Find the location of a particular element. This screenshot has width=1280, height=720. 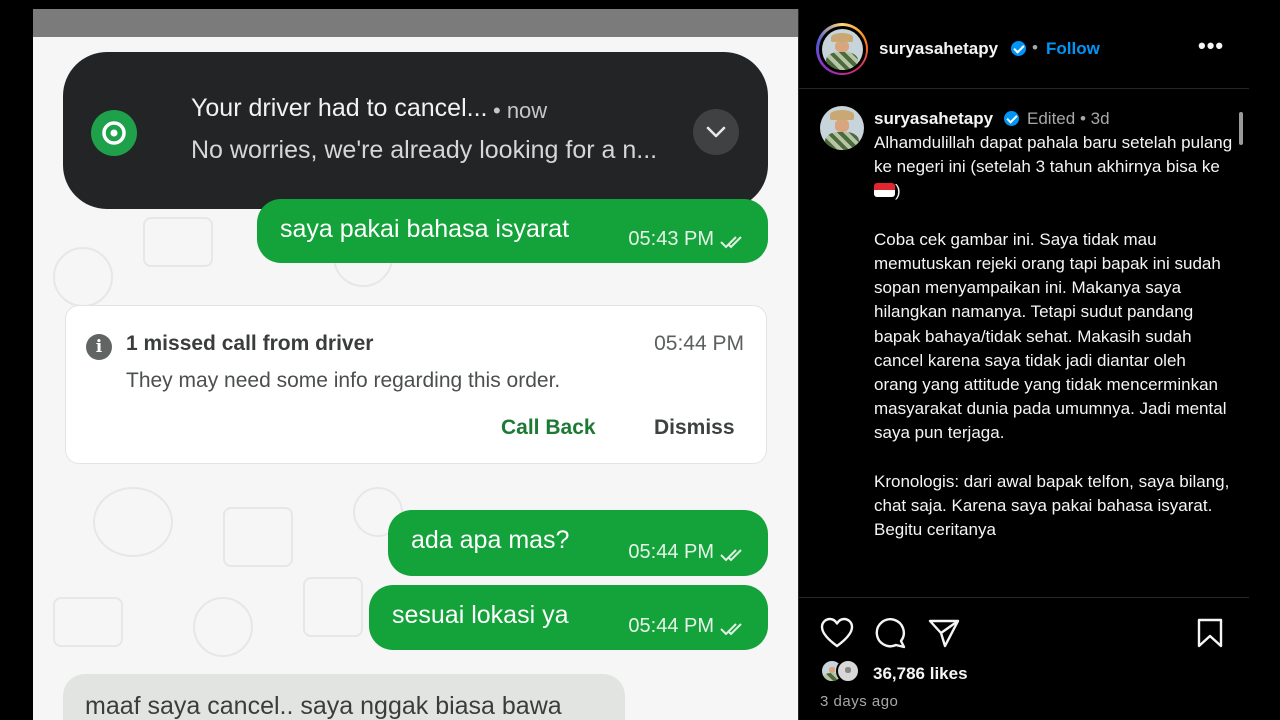

chevron-down-icon is located at coordinates (716, 132).